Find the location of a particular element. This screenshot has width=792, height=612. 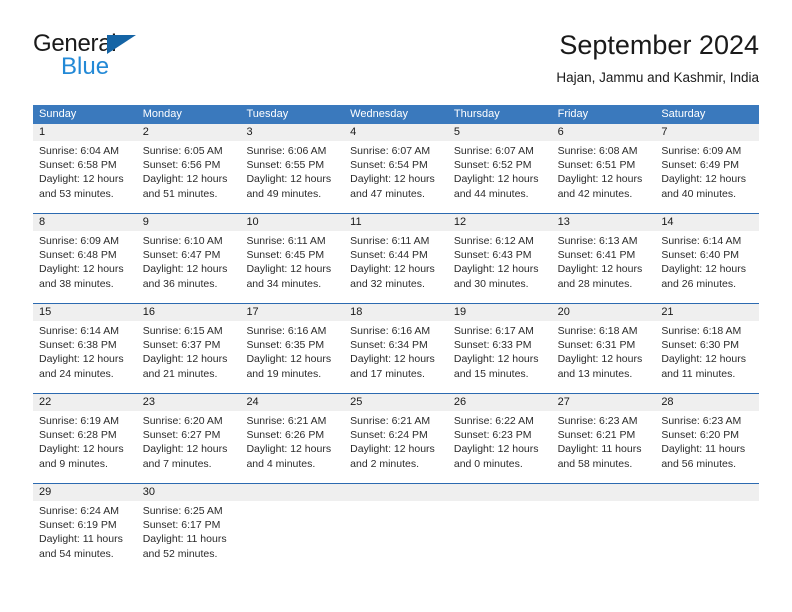

day-number: 2 is located at coordinates (189, 132).